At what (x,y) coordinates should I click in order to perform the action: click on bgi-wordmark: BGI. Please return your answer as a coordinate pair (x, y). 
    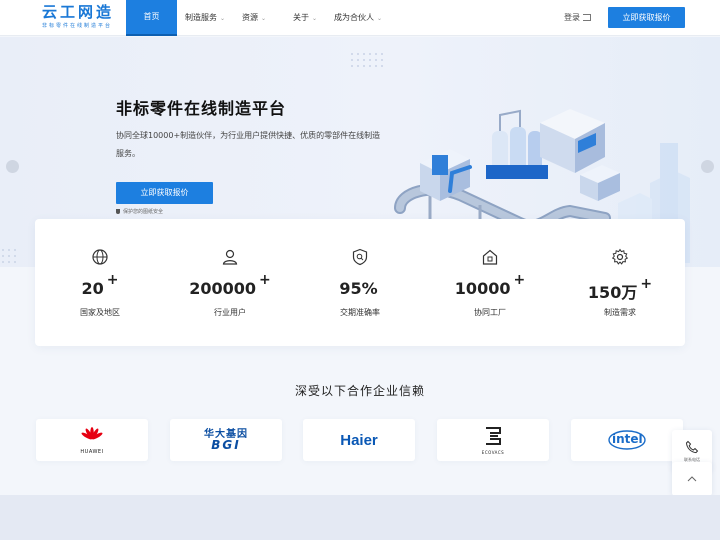
    Looking at the image, I should click on (226, 445).